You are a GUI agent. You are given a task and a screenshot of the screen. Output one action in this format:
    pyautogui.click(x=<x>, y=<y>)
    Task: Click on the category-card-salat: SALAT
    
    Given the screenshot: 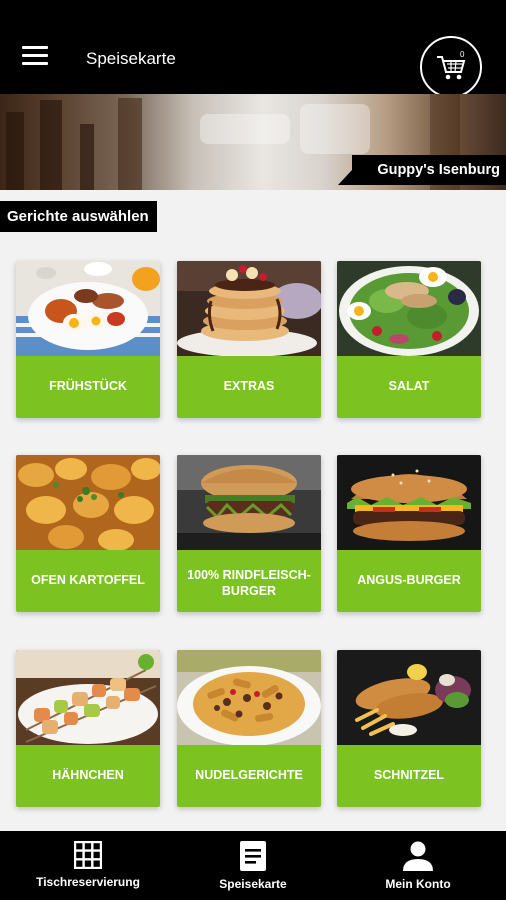 What is the action you would take?
    pyautogui.click(x=409, y=339)
    